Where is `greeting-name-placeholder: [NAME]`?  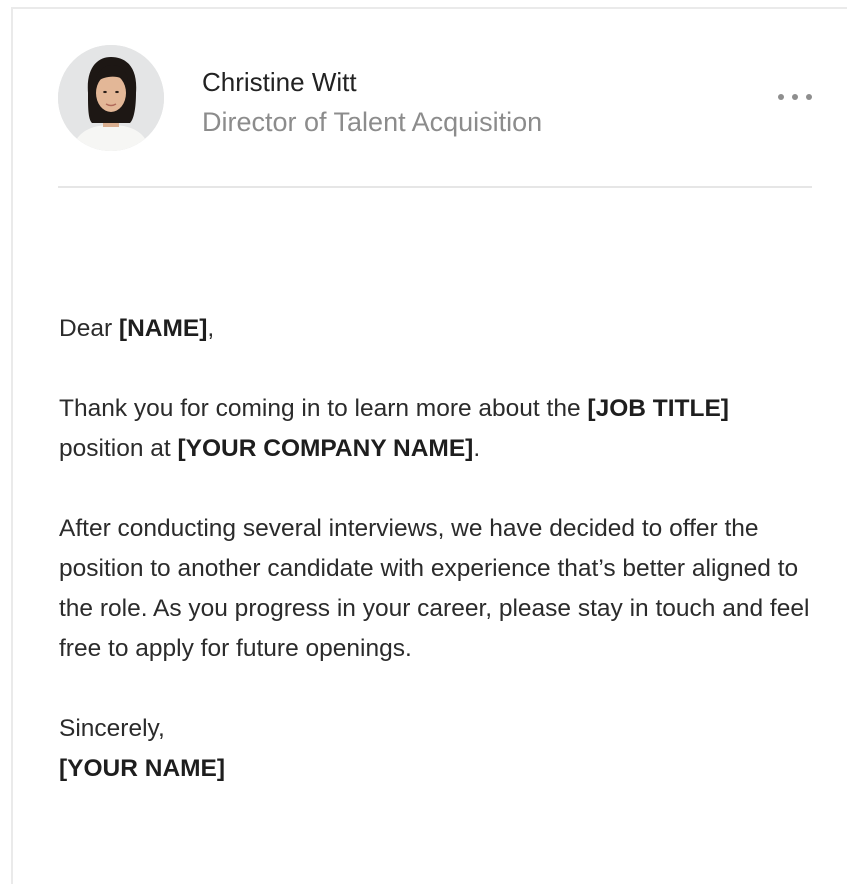 greeting-name-placeholder: [NAME] is located at coordinates (163, 328).